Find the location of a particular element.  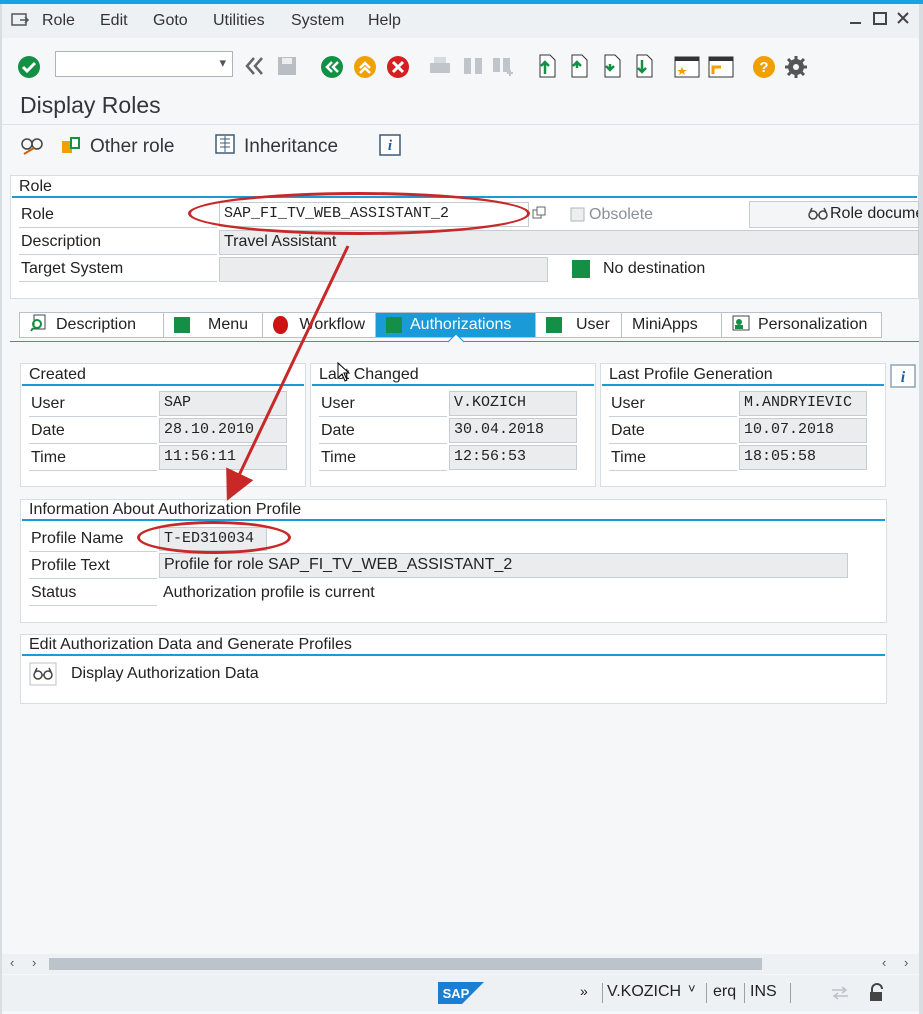

profile-name-underline is located at coordinates (93, 551).